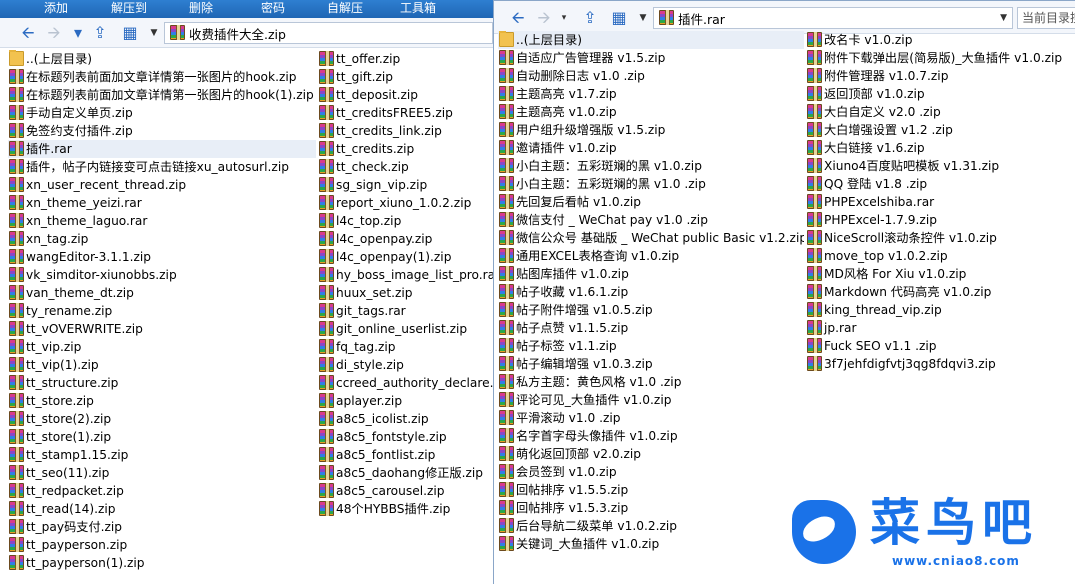 The height and width of the screenshot is (584, 1075). Describe the element at coordinates (162, 203) in the screenshot. I see `file-item: xn_theme_yeizi.rar` at that location.